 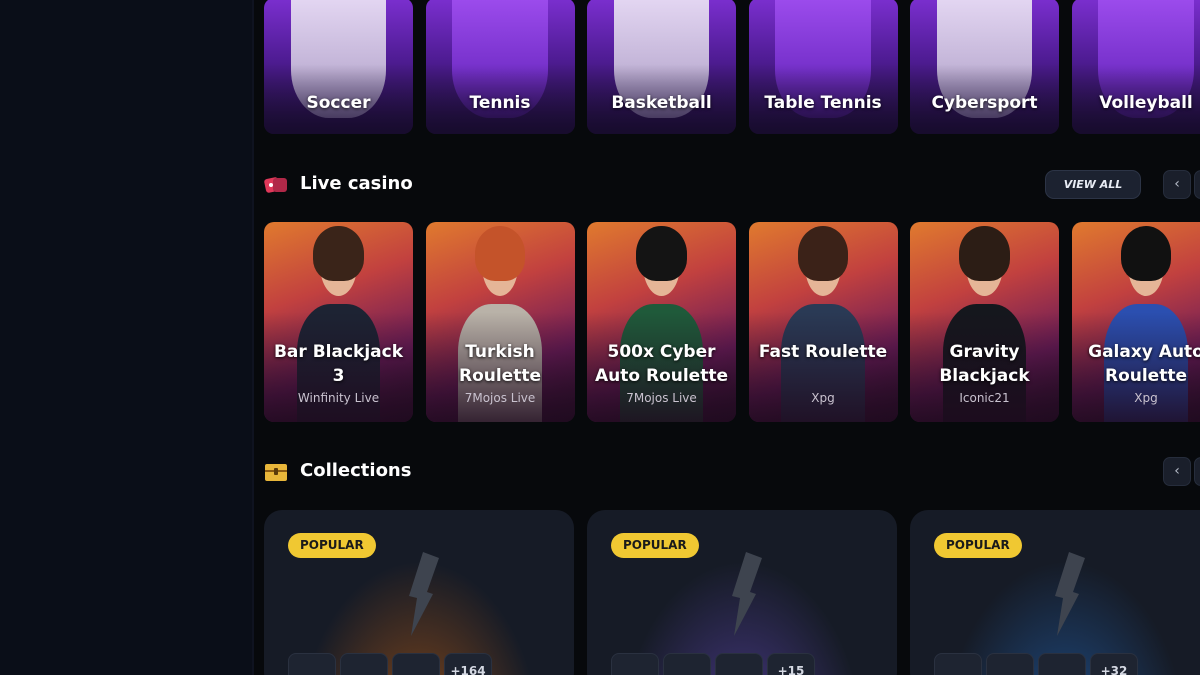 I want to click on more-games-count: +15, so click(x=791, y=664).